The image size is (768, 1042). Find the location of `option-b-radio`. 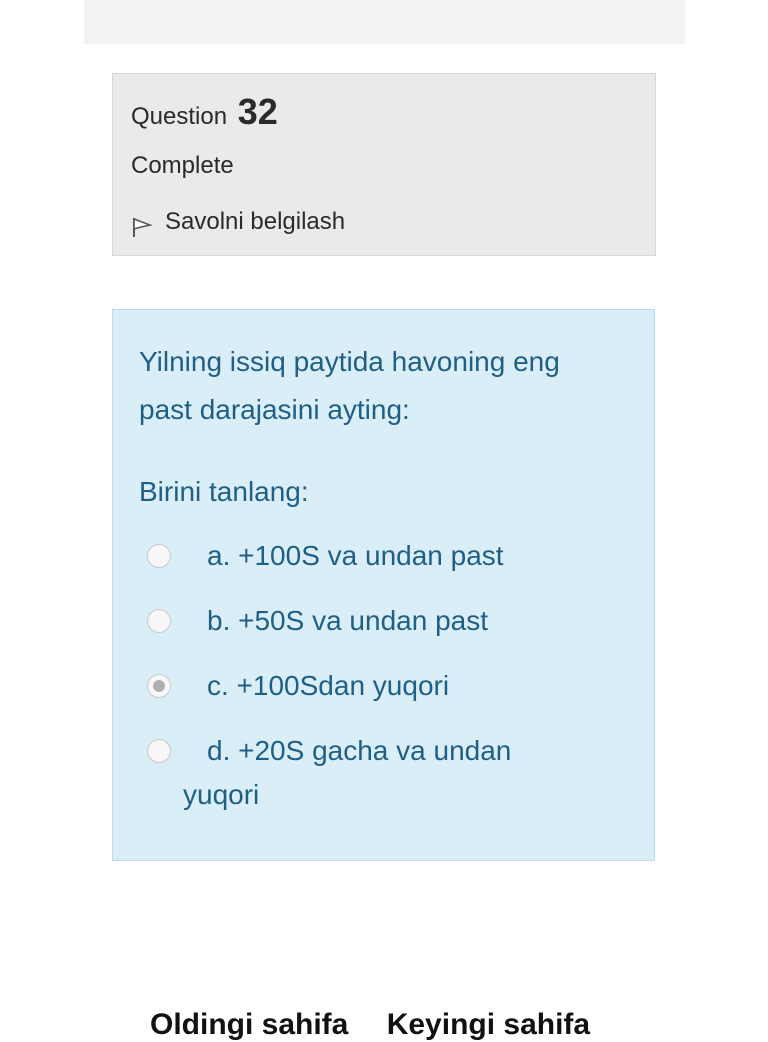

option-b-radio is located at coordinates (159, 621).